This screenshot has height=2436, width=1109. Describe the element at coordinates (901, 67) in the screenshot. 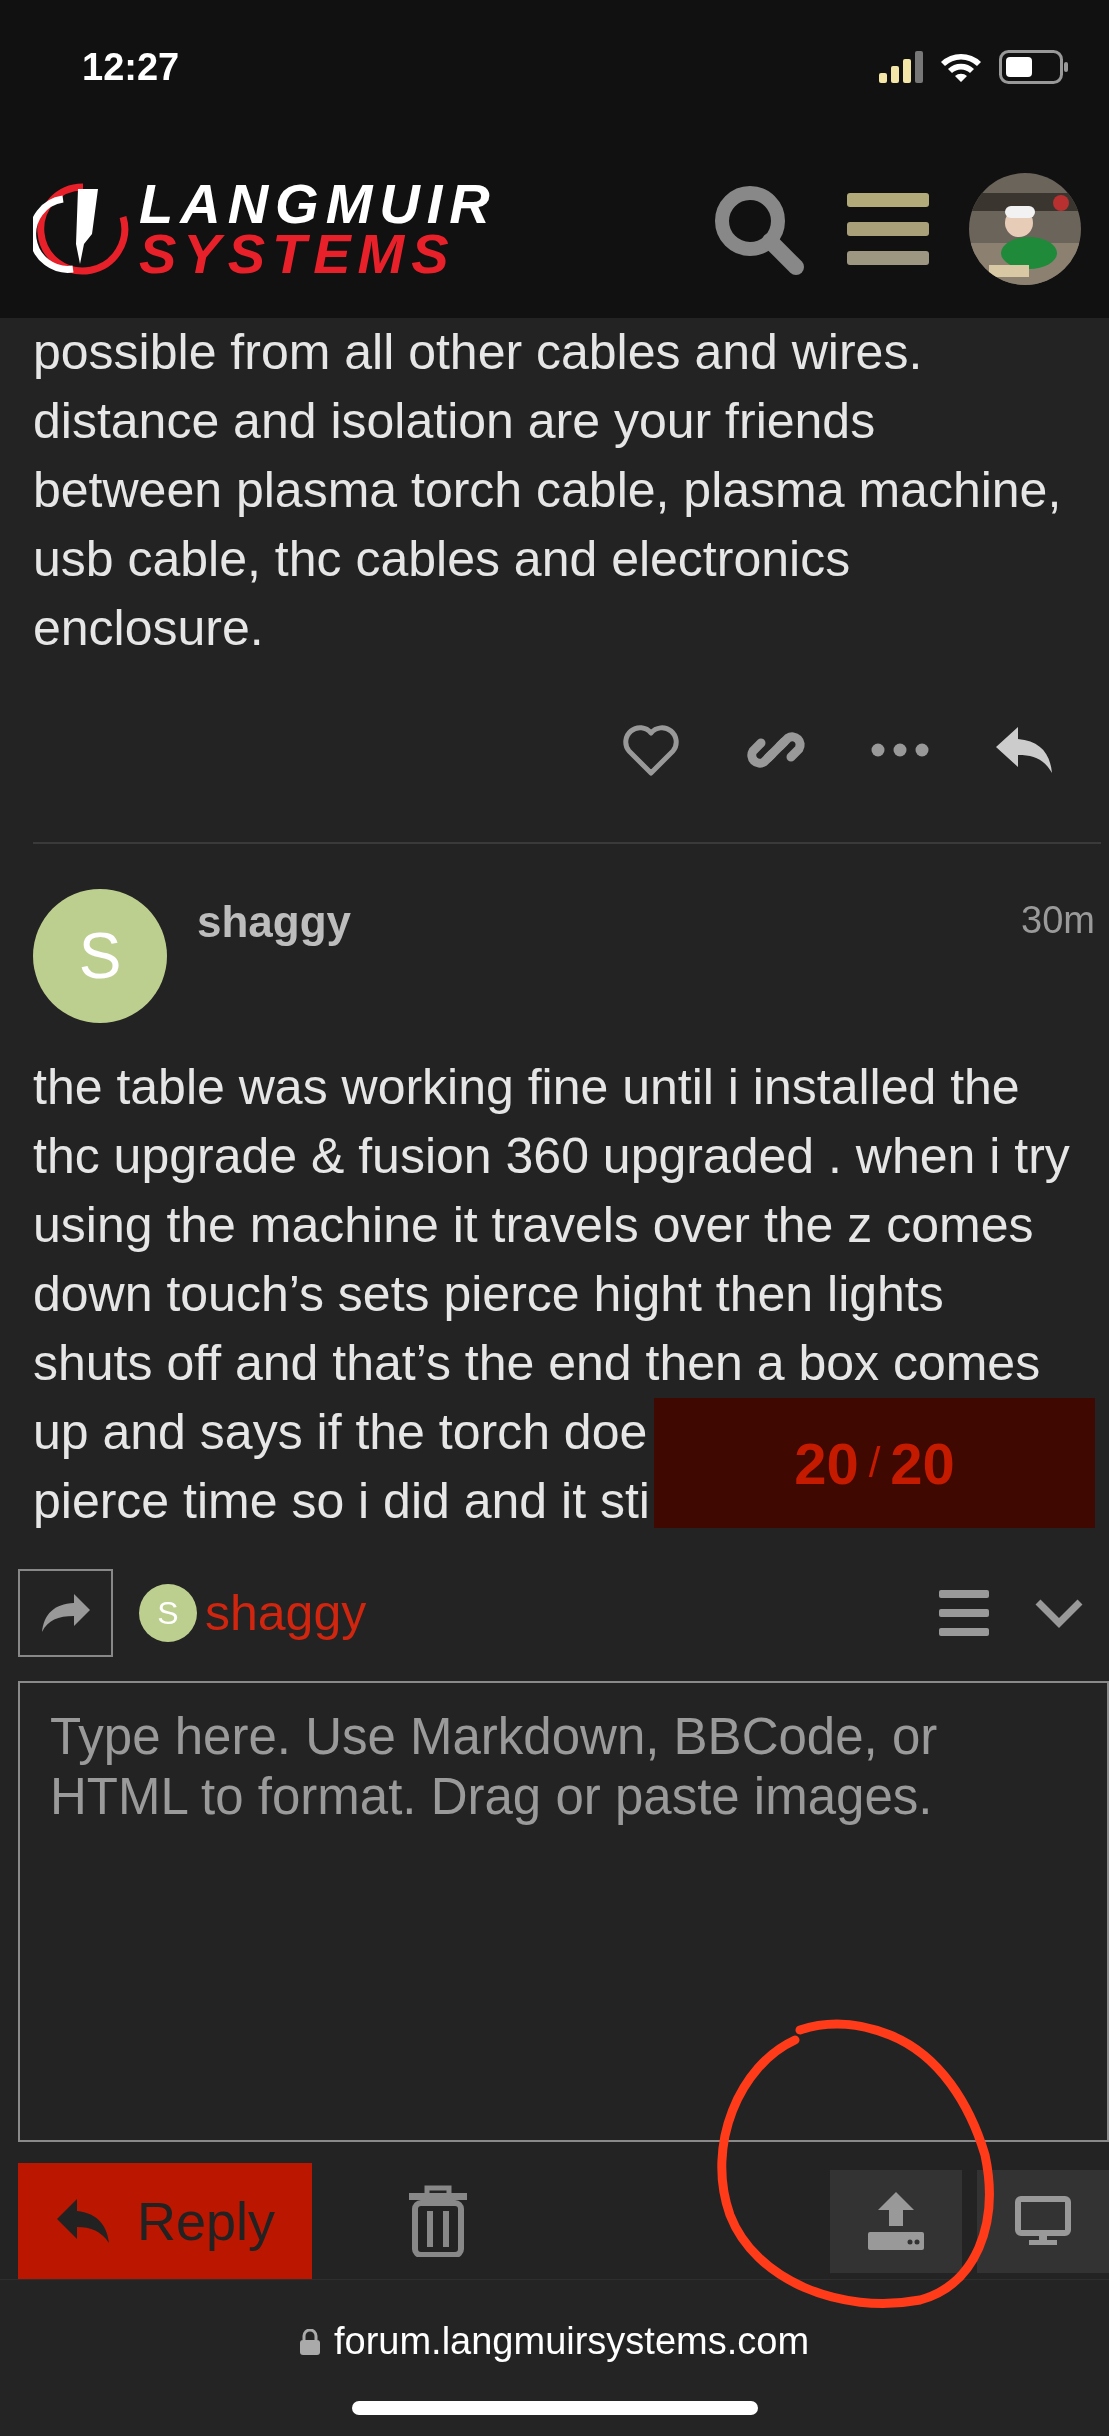

I see `signal-icon` at that location.